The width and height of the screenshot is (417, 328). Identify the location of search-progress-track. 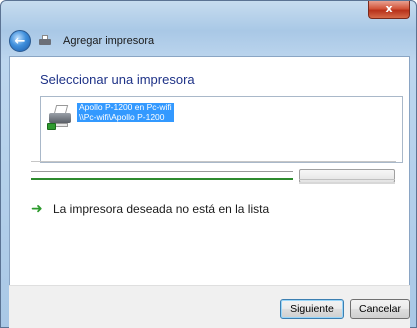
(162, 173).